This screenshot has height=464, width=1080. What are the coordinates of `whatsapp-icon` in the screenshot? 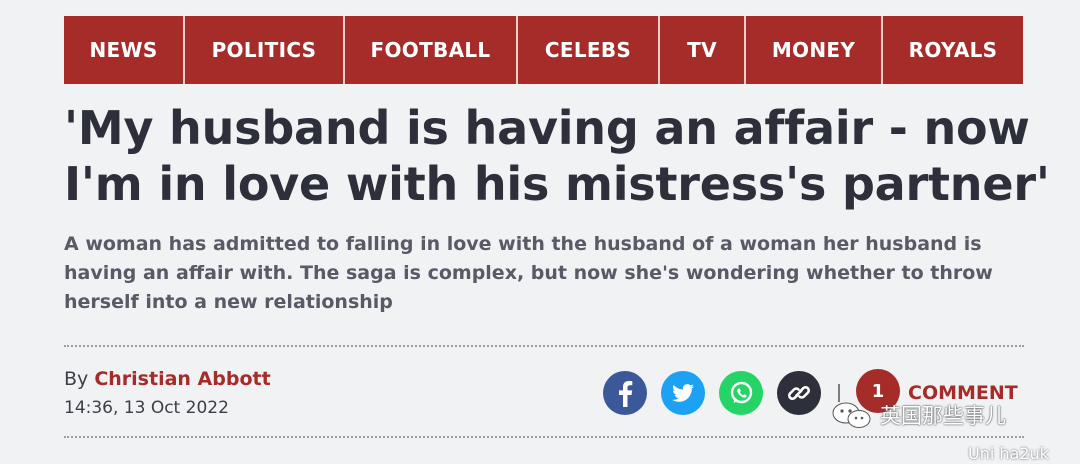 It's located at (741, 392).